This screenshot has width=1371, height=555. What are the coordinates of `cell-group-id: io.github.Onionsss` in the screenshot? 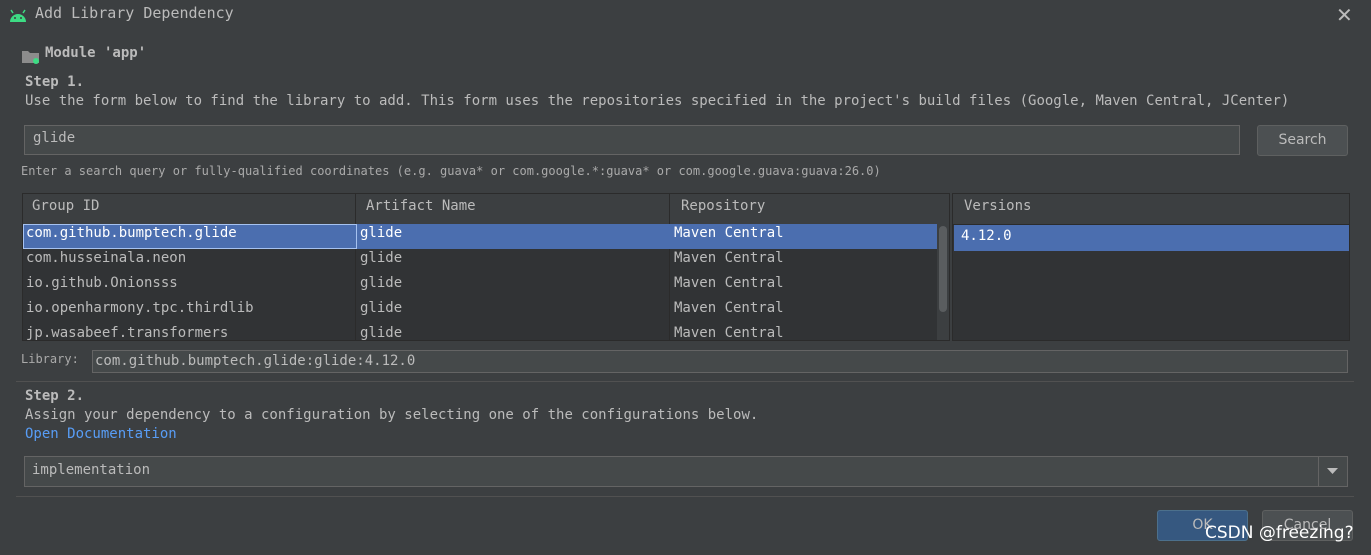 It's located at (102, 283).